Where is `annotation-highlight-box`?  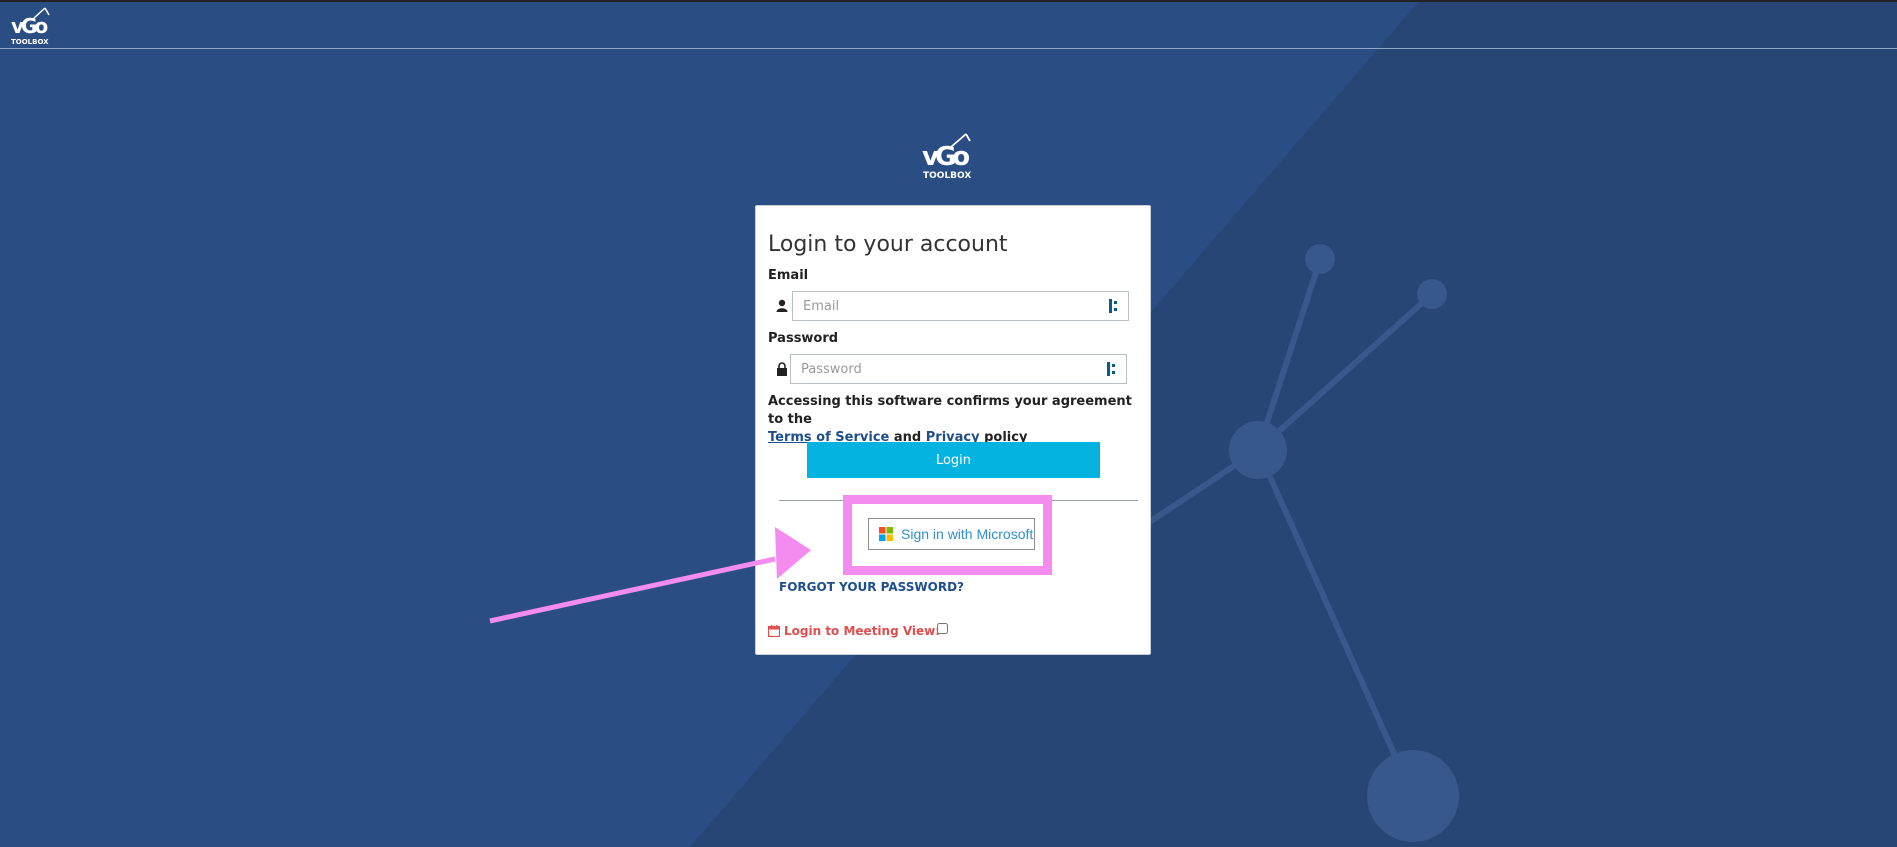 annotation-highlight-box is located at coordinates (947, 535).